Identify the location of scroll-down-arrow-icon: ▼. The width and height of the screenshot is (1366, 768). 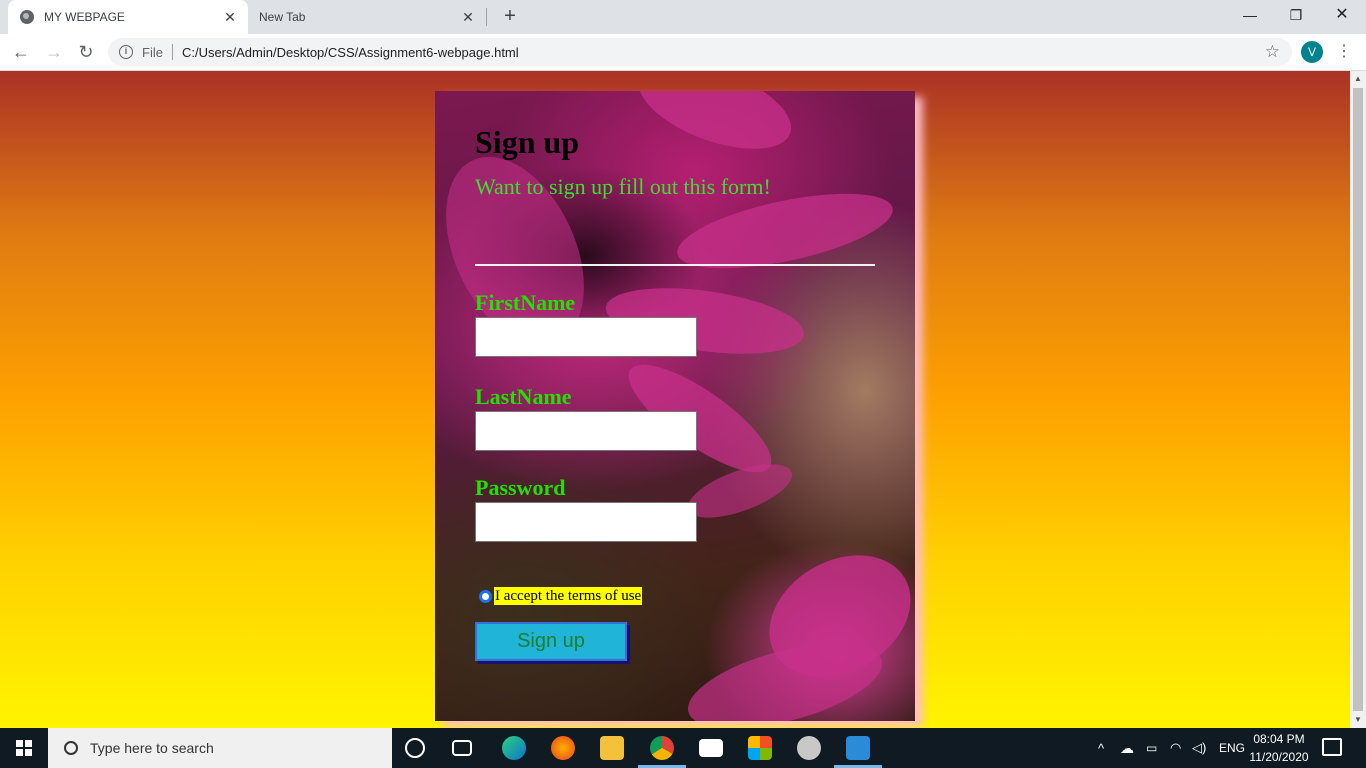
(1358, 720).